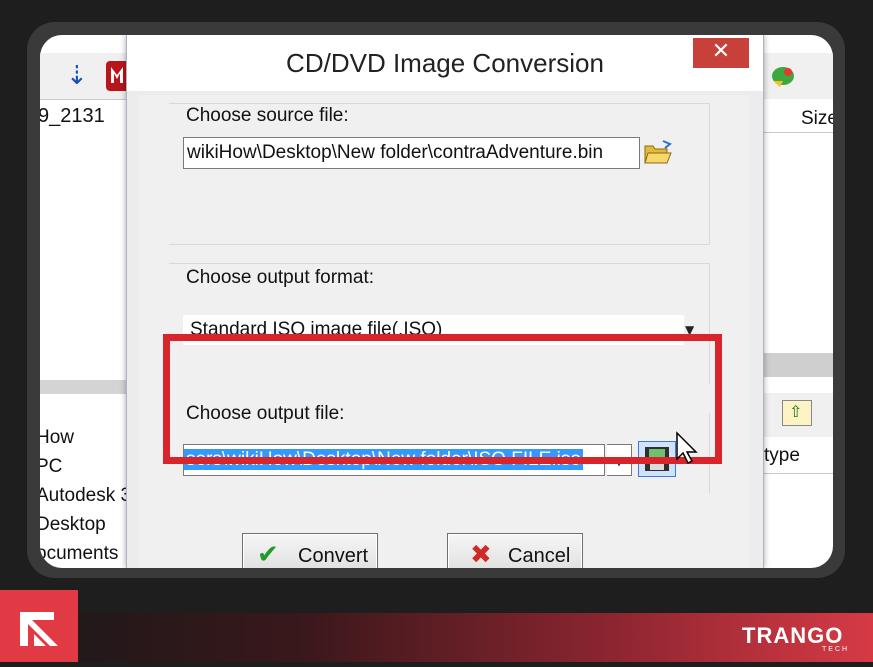 This screenshot has width=873, height=667. What do you see at coordinates (783, 76) in the screenshot?
I see `parrot-icon` at bounding box center [783, 76].